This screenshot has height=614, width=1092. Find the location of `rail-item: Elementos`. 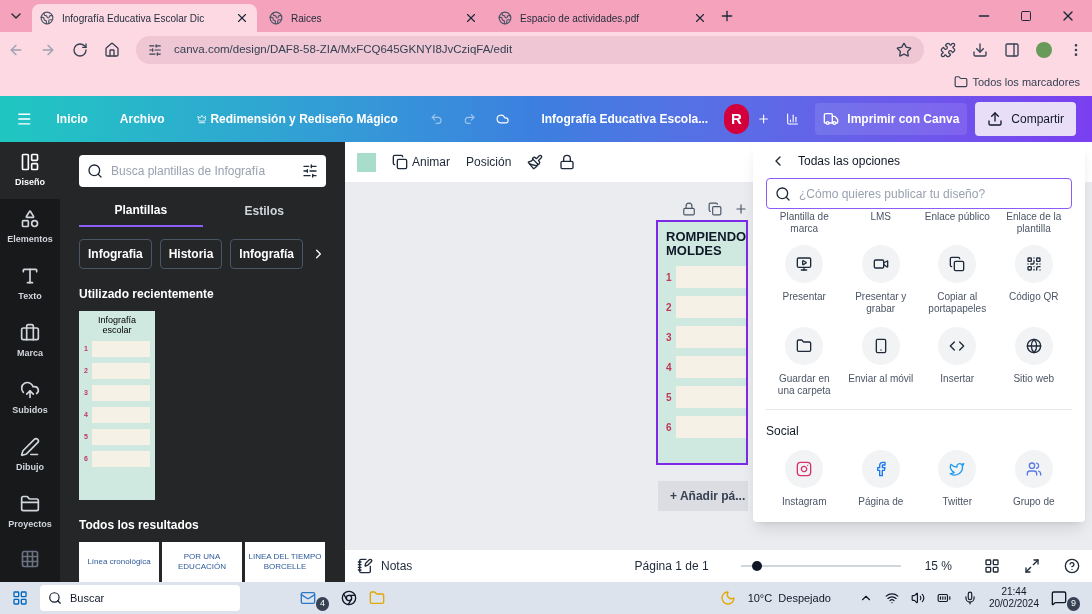

rail-item: Elementos is located at coordinates (30, 227).